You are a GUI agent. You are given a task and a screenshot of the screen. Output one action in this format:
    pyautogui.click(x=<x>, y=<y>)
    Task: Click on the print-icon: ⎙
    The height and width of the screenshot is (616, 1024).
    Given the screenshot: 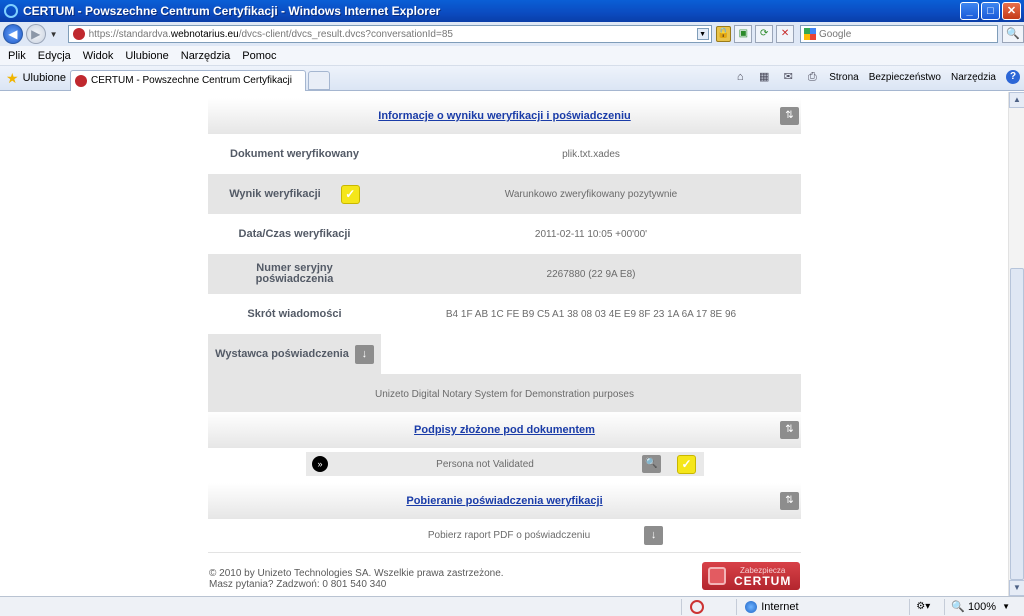 What is the action you would take?
    pyautogui.click(x=812, y=77)
    